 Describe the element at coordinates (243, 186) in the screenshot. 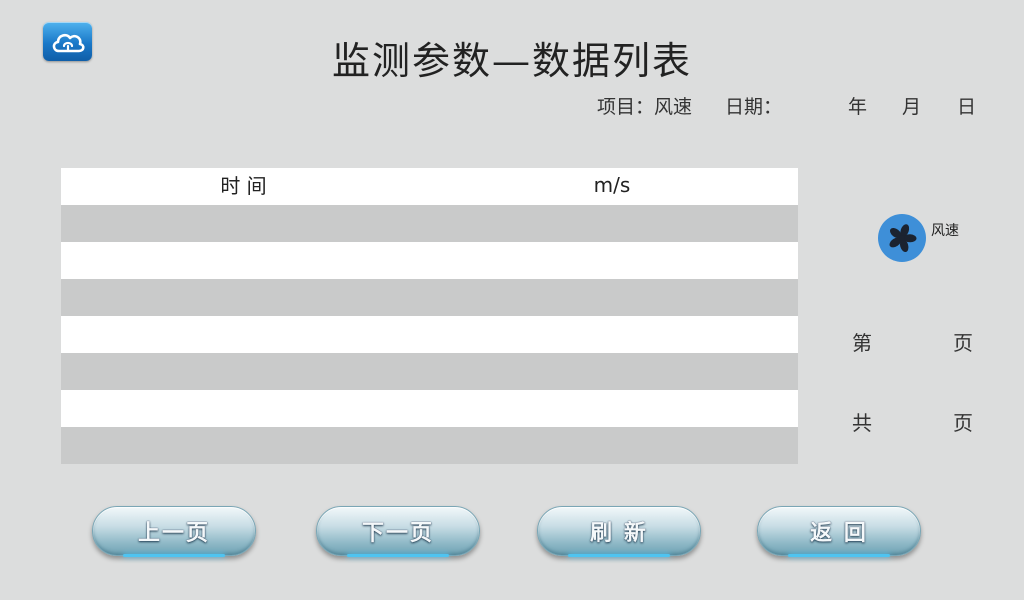

I see `column-header-time: 时 间` at that location.